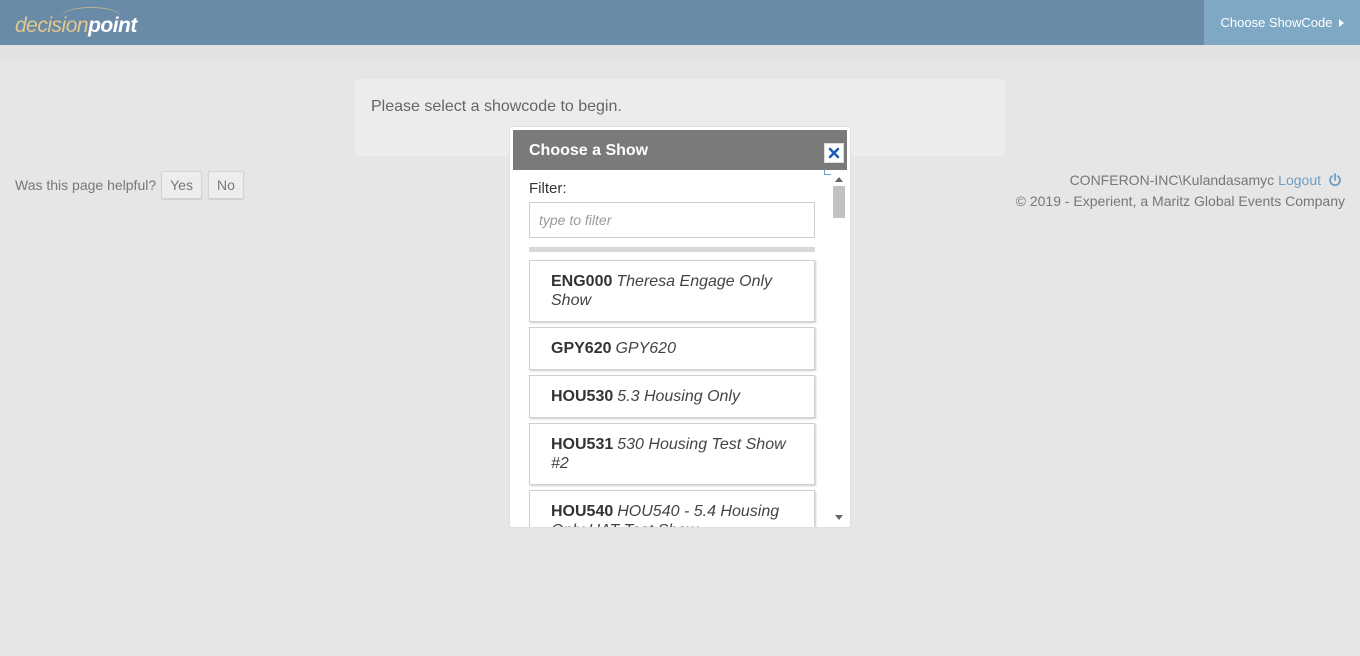 The width and height of the screenshot is (1360, 656). Describe the element at coordinates (181, 185) in the screenshot. I see `feedback-yes-button: Yes` at that location.